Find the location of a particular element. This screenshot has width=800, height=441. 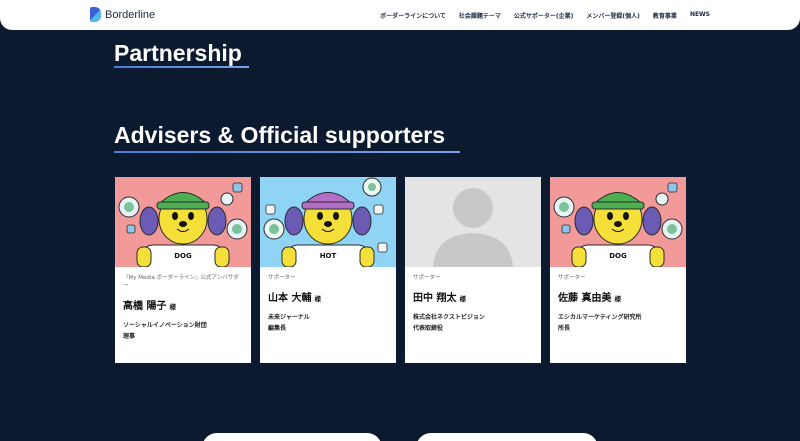

supporter-name: 佐藤 真由美様 is located at coordinates (618, 296).